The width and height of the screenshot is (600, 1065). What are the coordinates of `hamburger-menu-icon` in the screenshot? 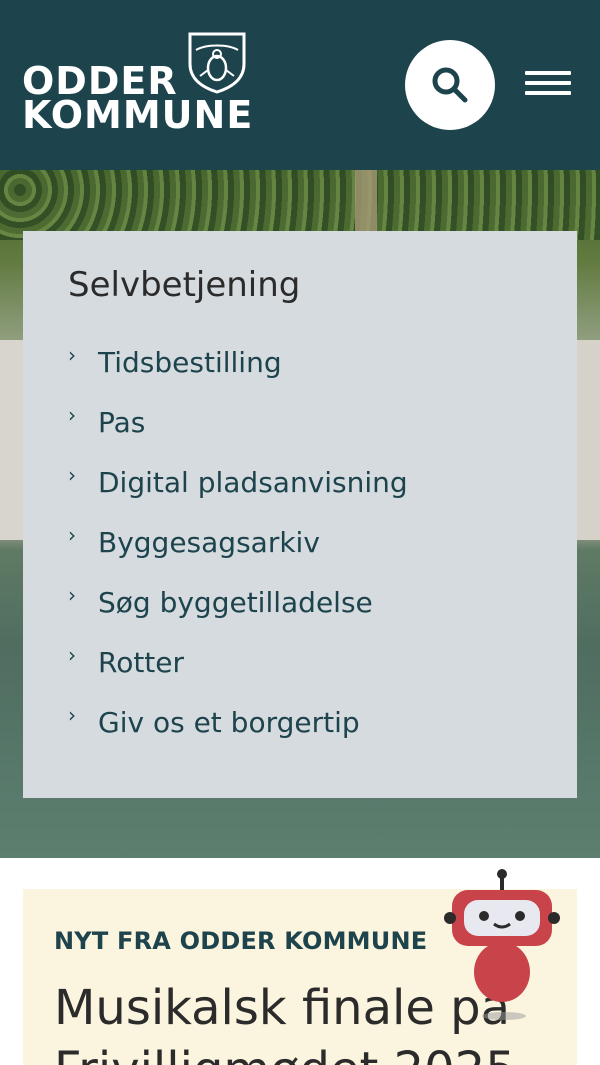 It's located at (548, 73).